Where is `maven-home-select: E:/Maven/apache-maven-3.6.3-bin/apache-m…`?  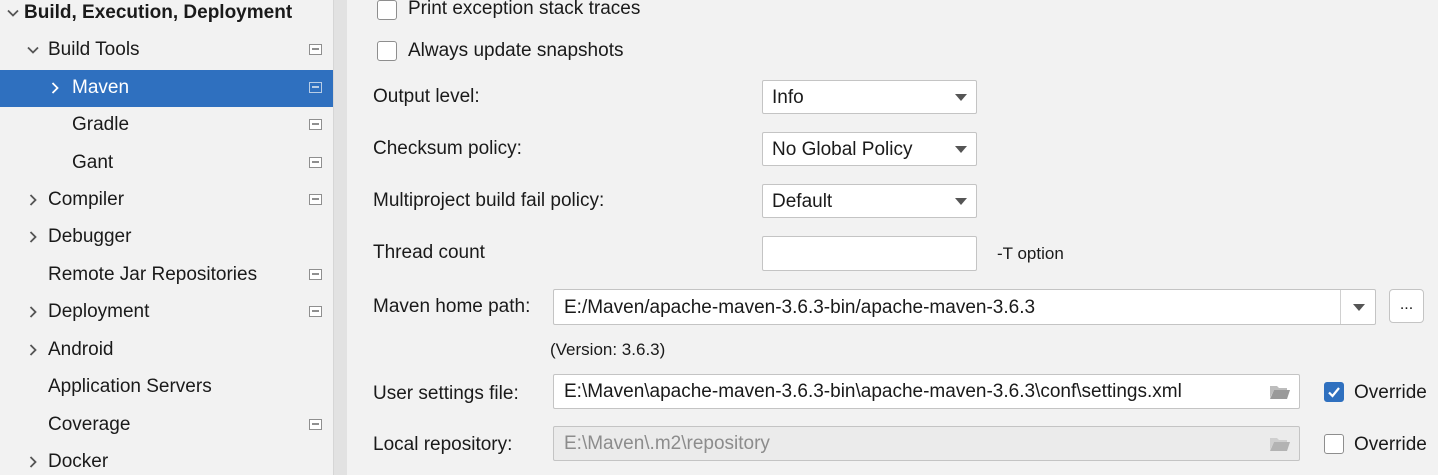
maven-home-select: E:/Maven/apache-maven-3.6.3-bin/apache-m… is located at coordinates (964, 307).